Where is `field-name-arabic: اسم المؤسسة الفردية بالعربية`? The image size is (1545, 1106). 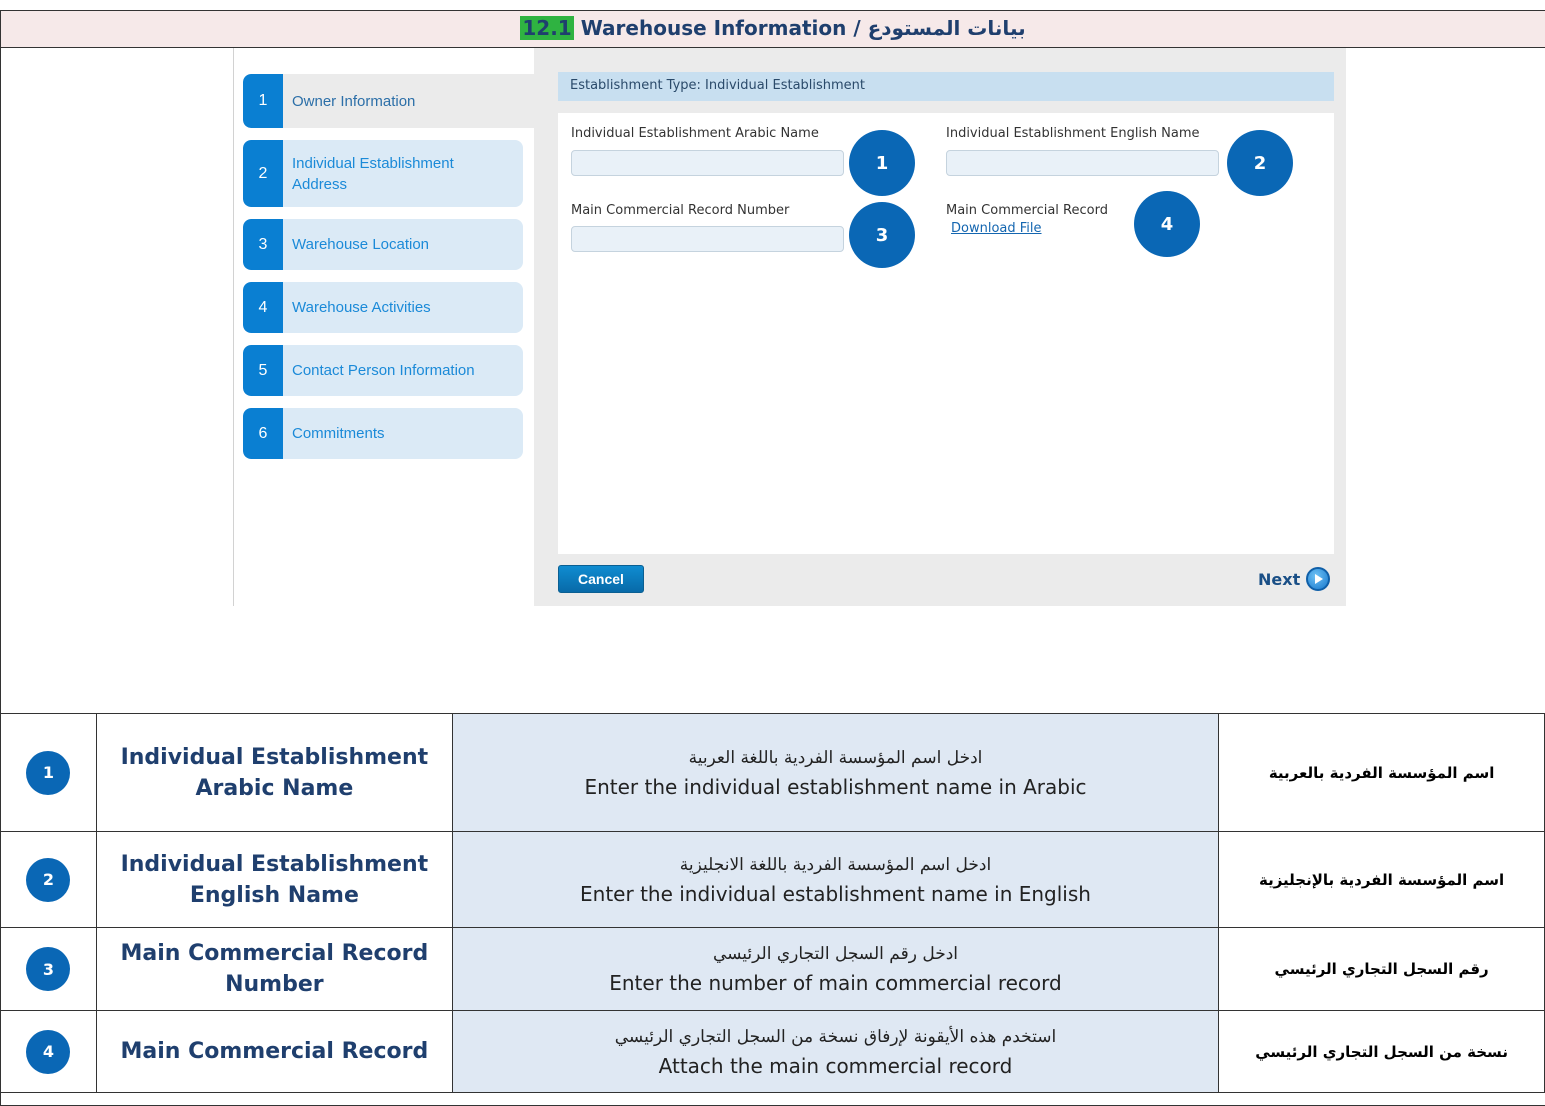 field-name-arabic: اسم المؤسسة الفردية بالعربية is located at coordinates (1381, 772).